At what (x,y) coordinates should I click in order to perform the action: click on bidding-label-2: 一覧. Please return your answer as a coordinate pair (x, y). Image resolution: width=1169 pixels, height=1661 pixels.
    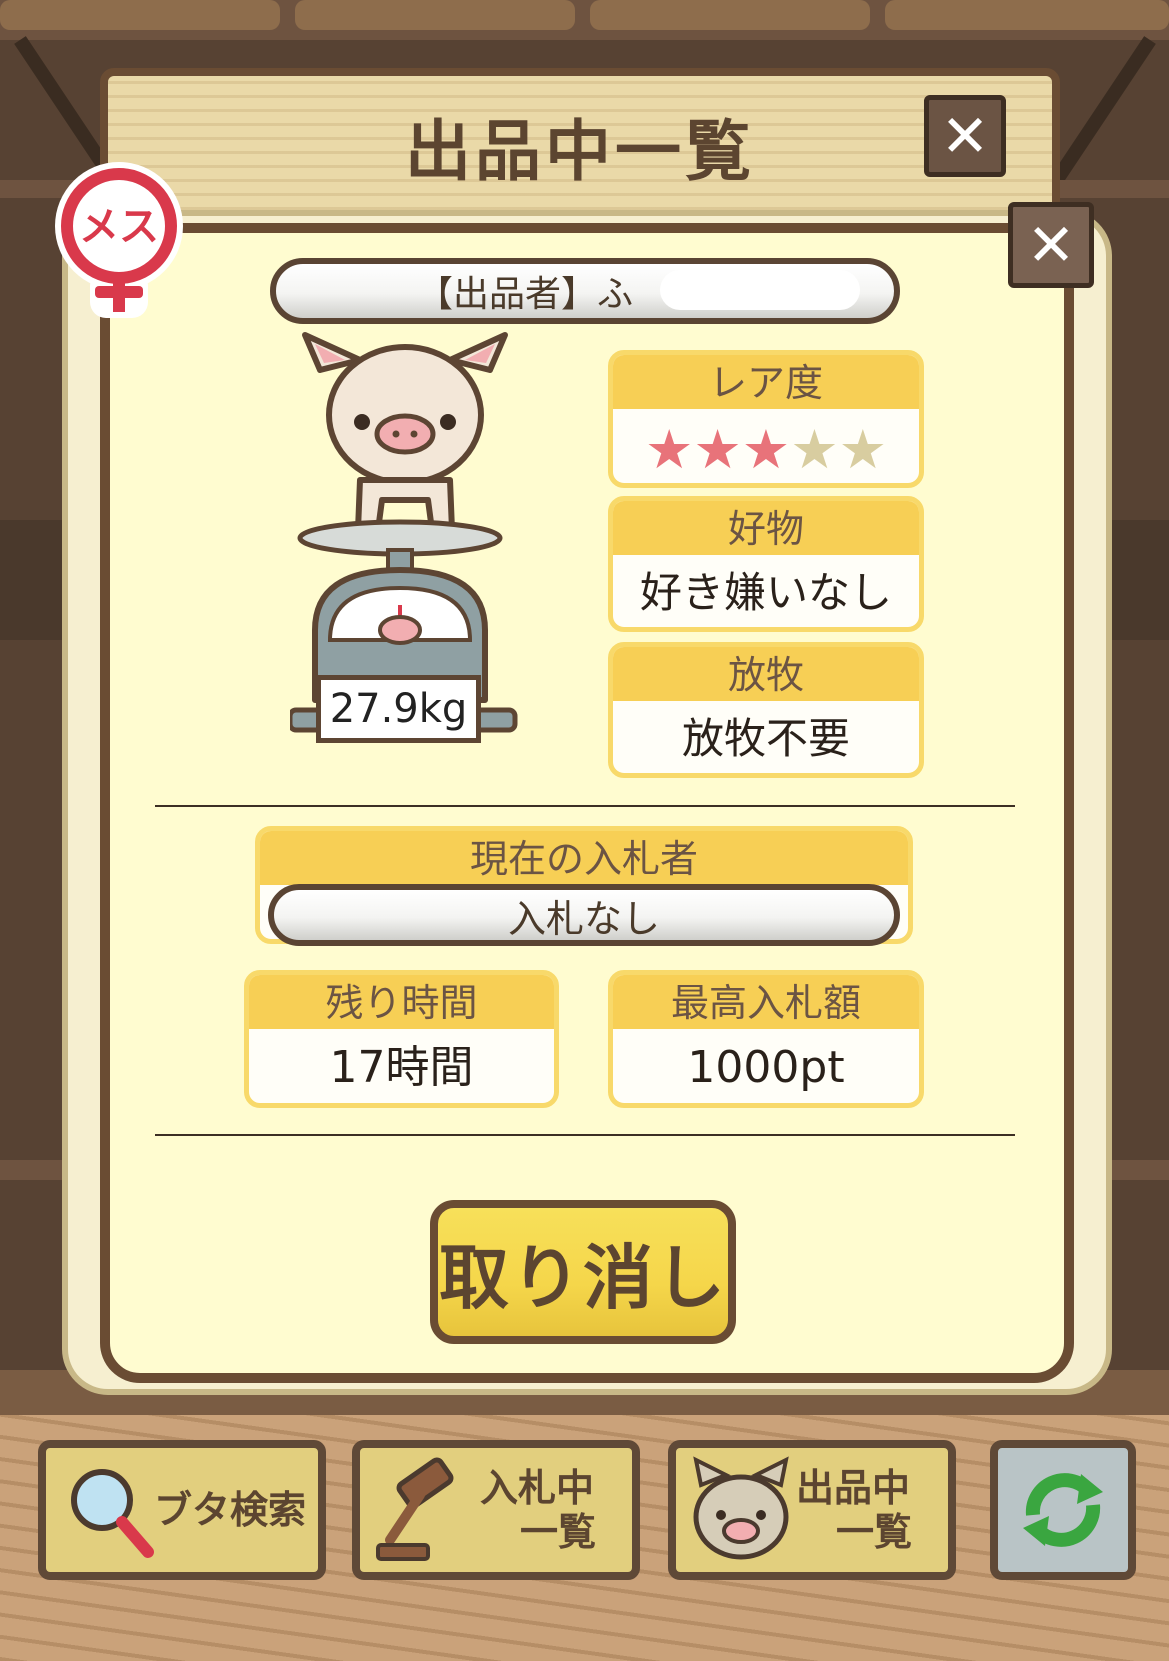
    Looking at the image, I should click on (558, 1532).